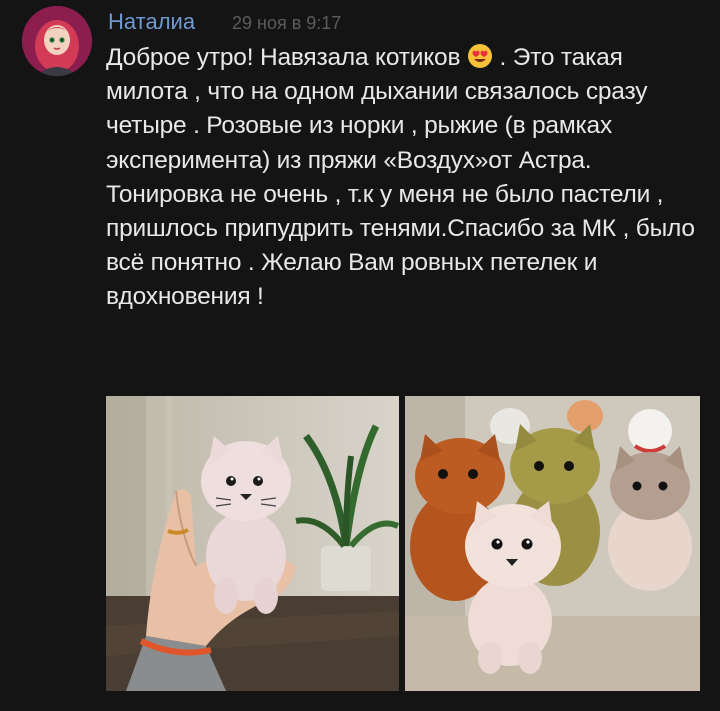 This screenshot has width=720, height=711. What do you see at coordinates (151, 22) in the screenshot?
I see `author-name: Наталиа` at bounding box center [151, 22].